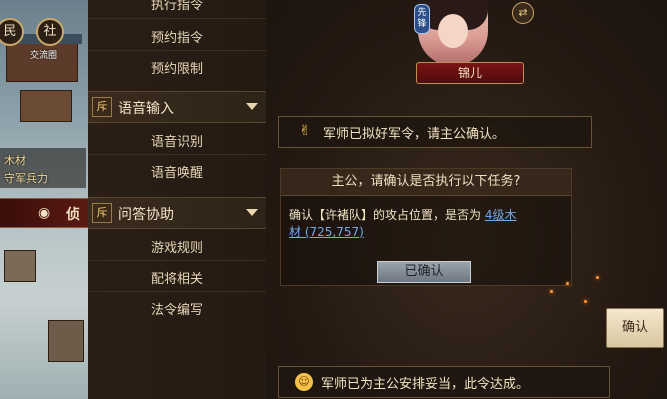 This screenshot has height=399, width=667. What do you see at coordinates (146, 215) in the screenshot?
I see `section-qa-label: 问答协助` at bounding box center [146, 215].